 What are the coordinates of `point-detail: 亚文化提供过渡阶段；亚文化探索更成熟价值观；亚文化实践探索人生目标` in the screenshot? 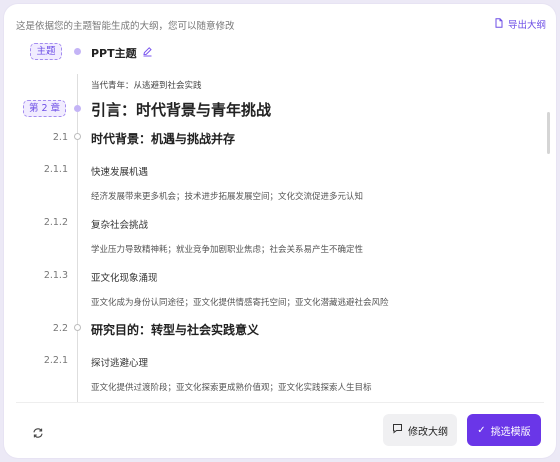 It's located at (231, 387).